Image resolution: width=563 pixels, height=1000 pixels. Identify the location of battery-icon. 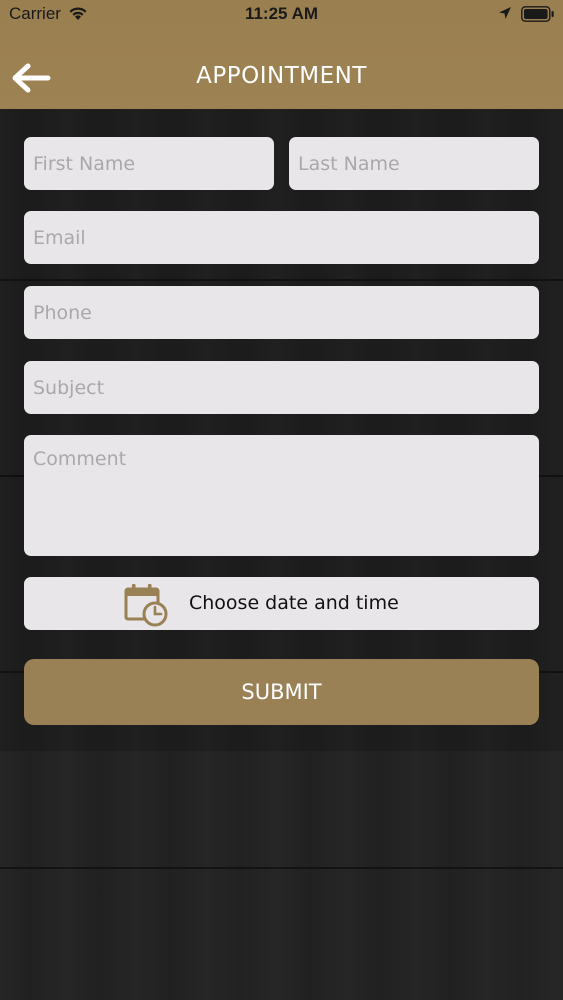
(537, 14).